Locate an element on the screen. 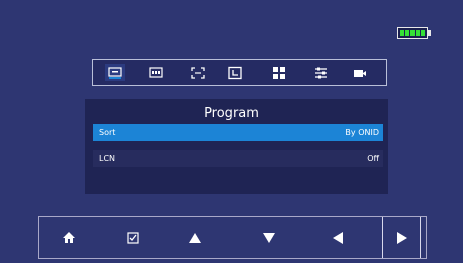 The width and height of the screenshot is (463, 263). battery-body is located at coordinates (412, 33).